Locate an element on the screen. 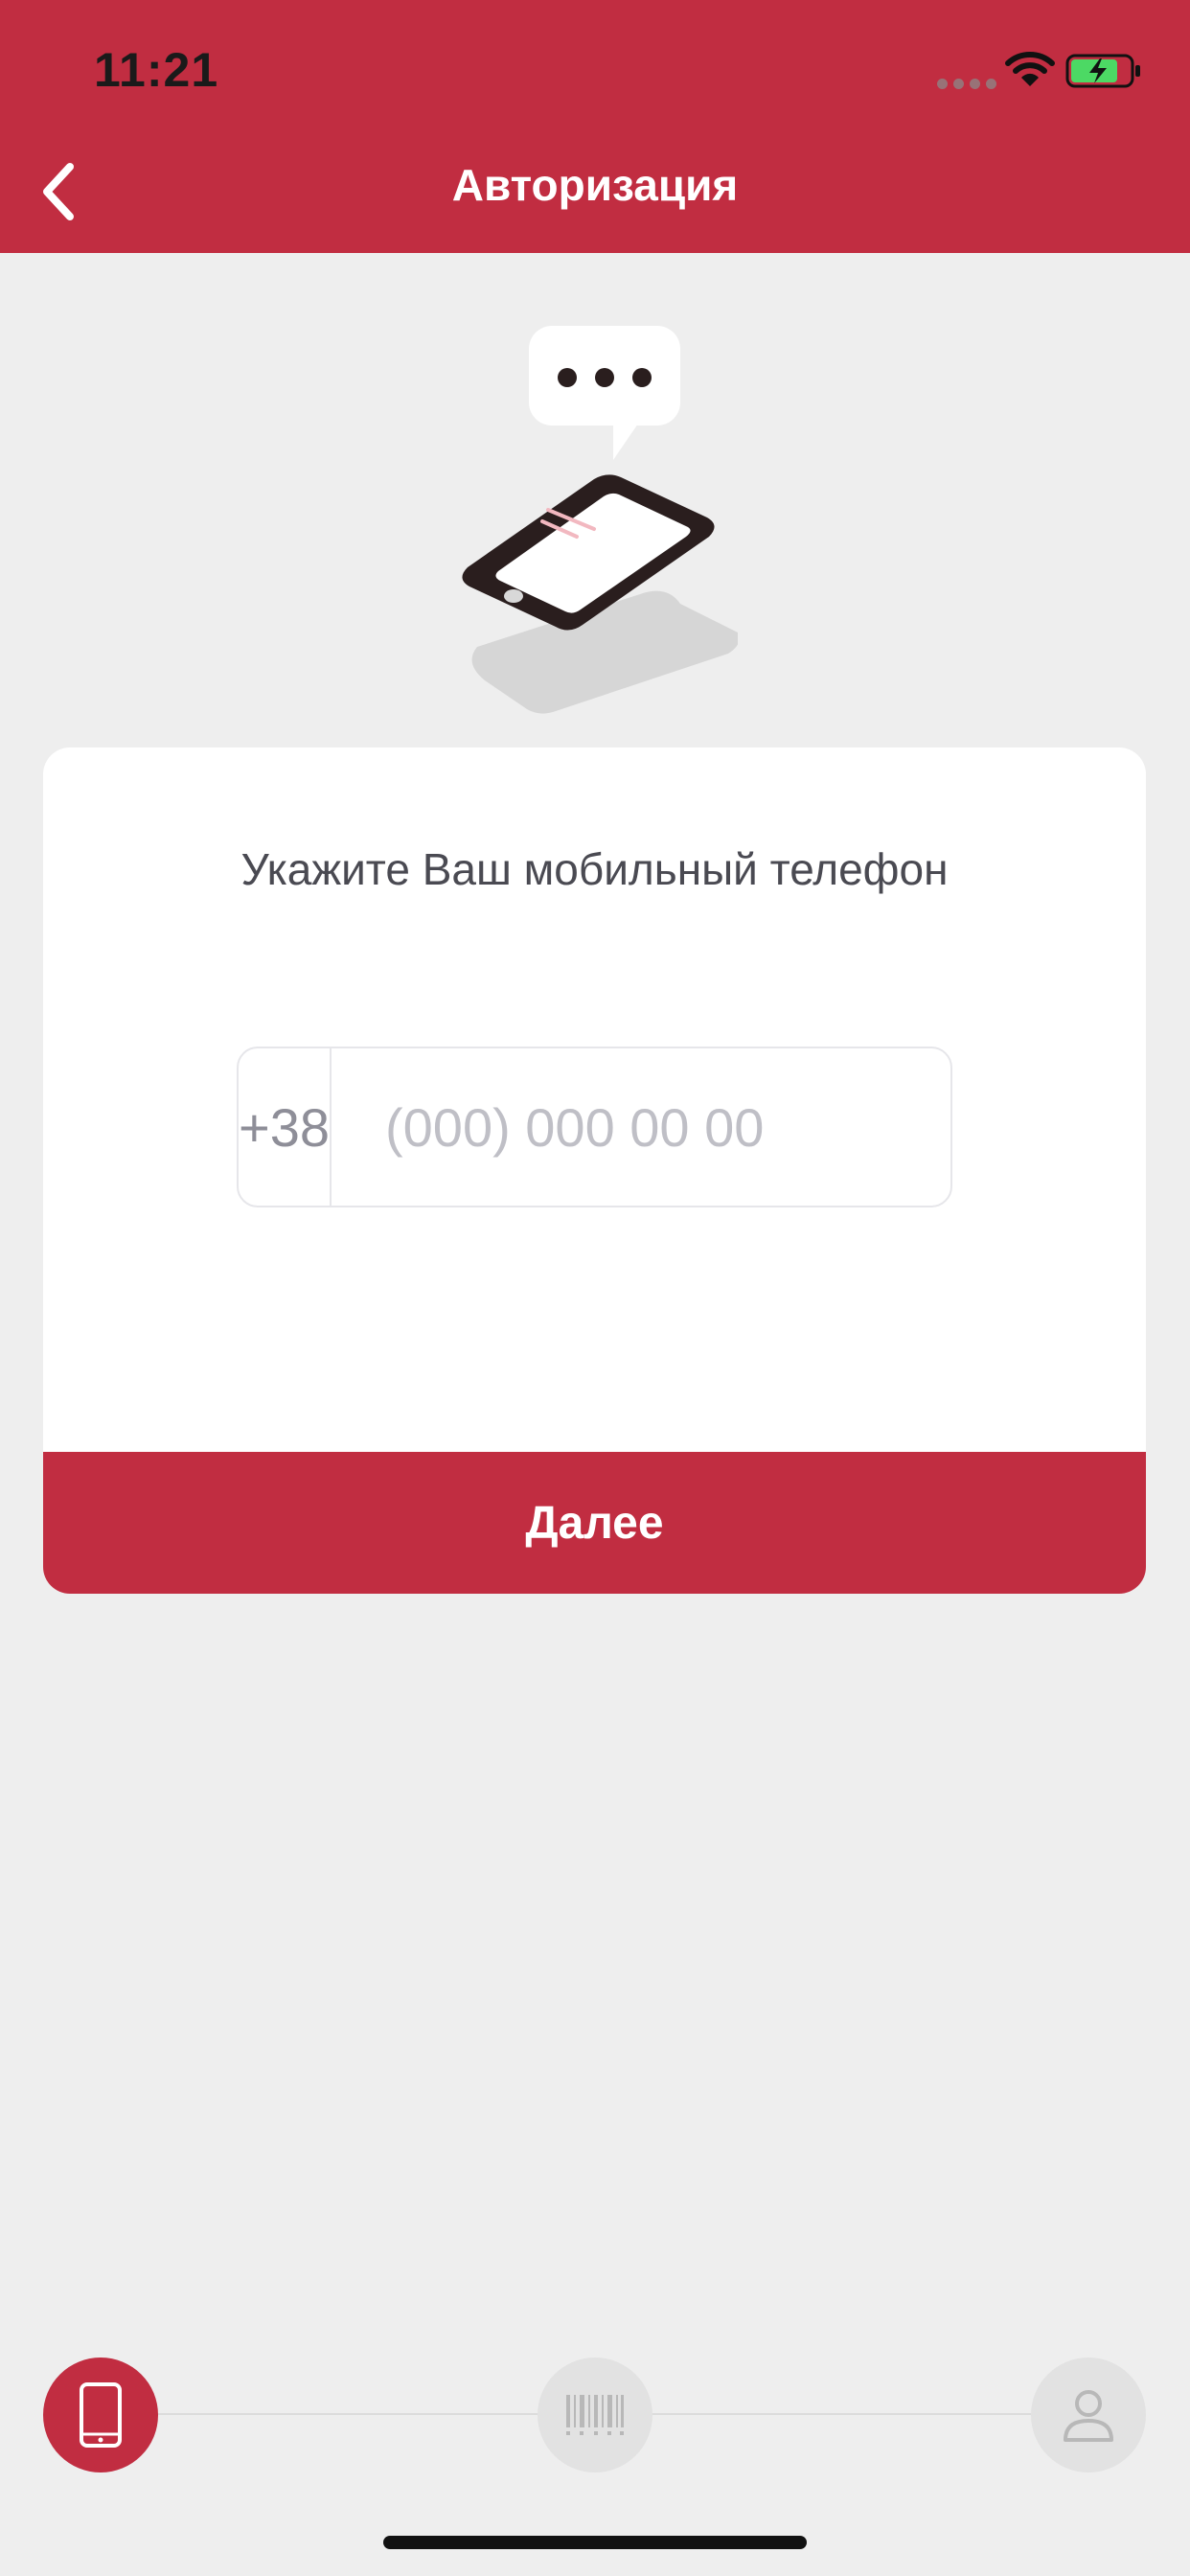 The width and height of the screenshot is (1190, 2576). cellular-signal-icon is located at coordinates (969, 85).